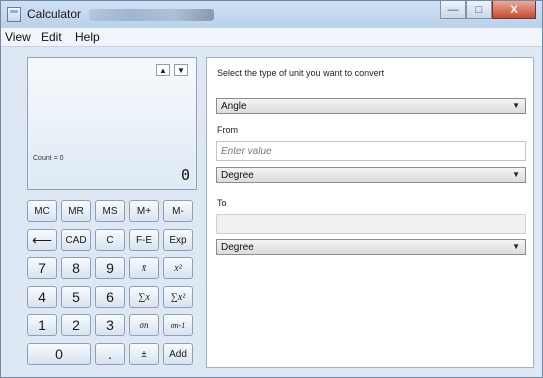  I want to click on exp-button: Exp, so click(178, 240).